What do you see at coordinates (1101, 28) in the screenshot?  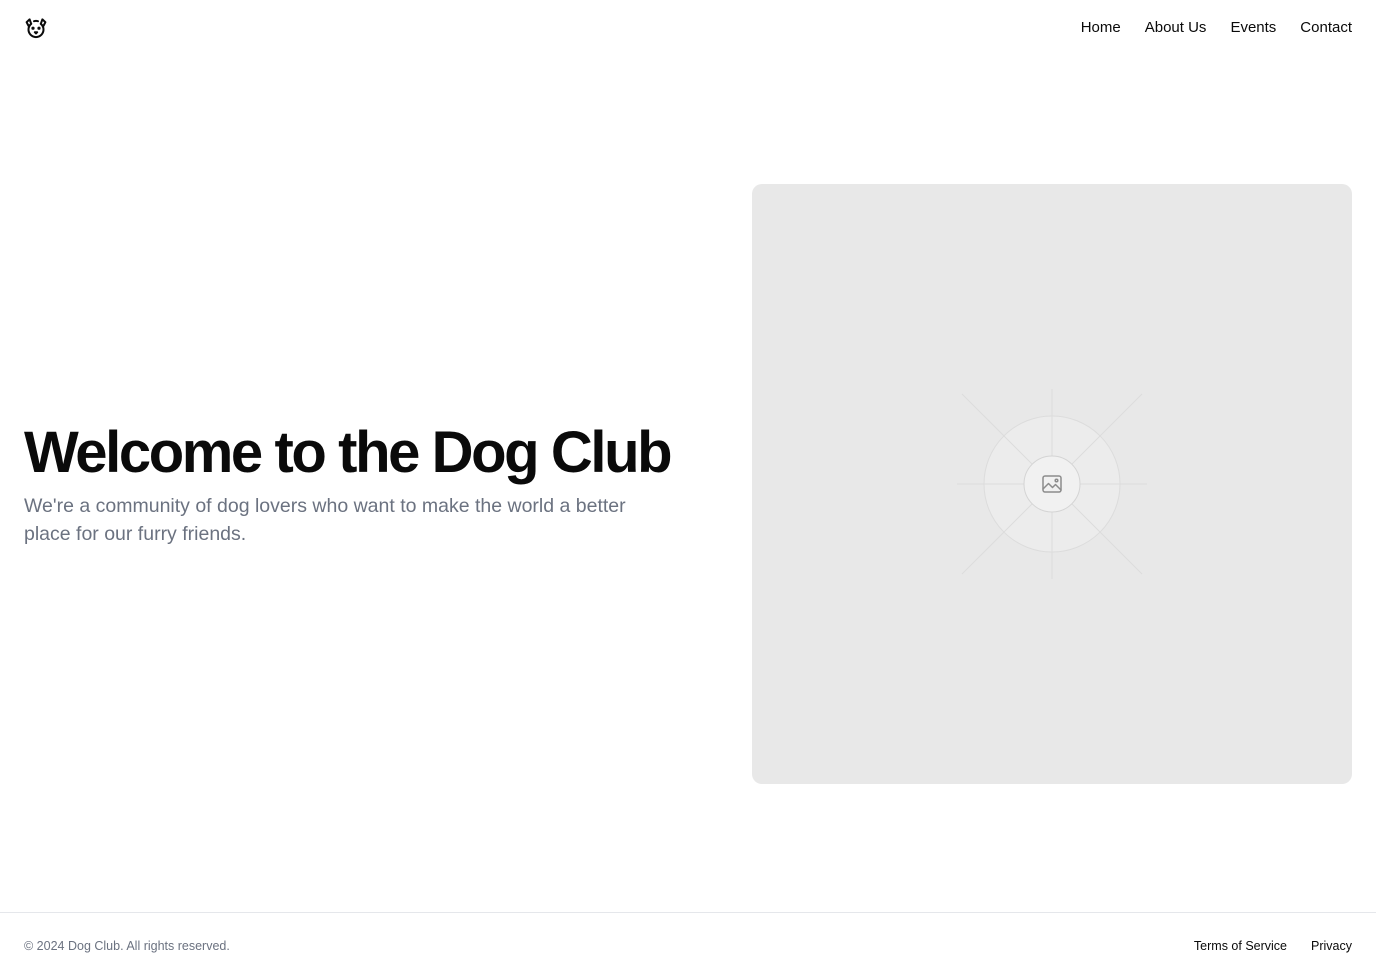 I see `nav-link-home: Home` at bounding box center [1101, 28].